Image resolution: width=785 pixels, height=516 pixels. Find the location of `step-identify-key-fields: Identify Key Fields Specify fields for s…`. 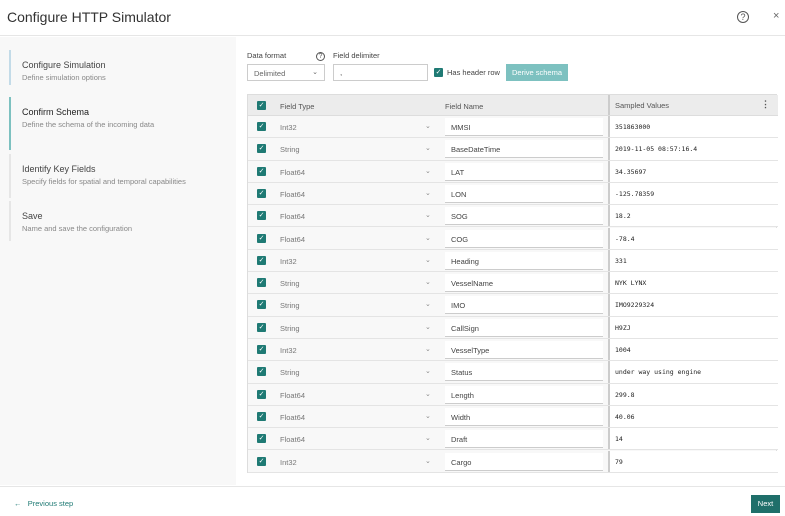

step-identify-key-fields: Identify Key Fields Specify fields for s… is located at coordinates (119, 176).